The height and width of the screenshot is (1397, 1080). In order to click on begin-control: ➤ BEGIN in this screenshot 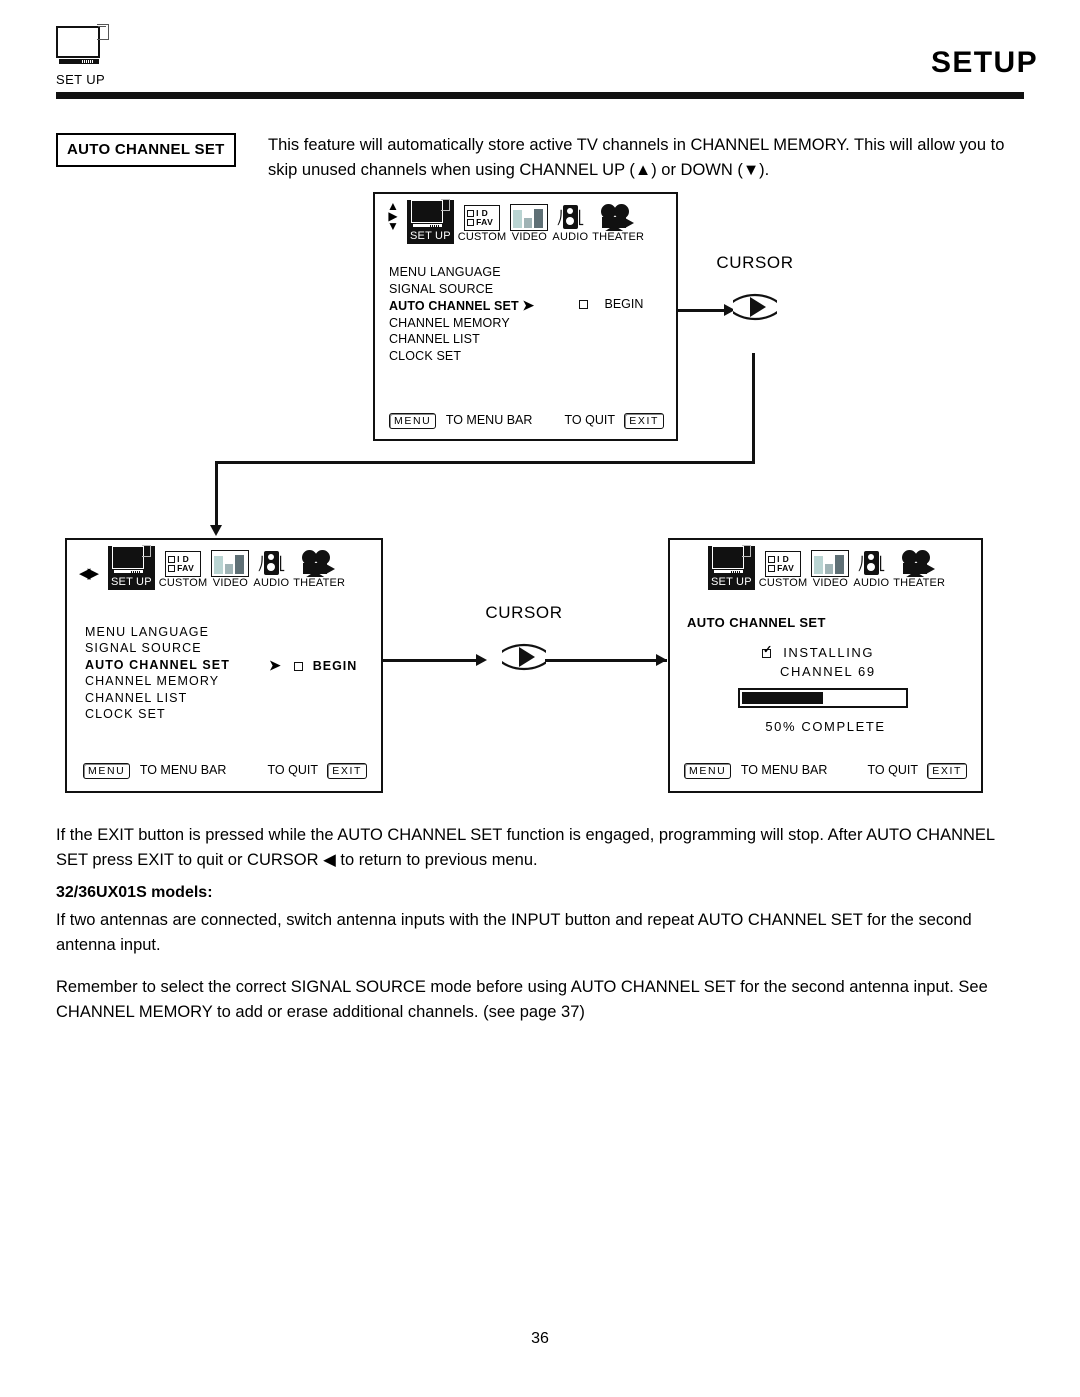, I will do `click(313, 665)`.